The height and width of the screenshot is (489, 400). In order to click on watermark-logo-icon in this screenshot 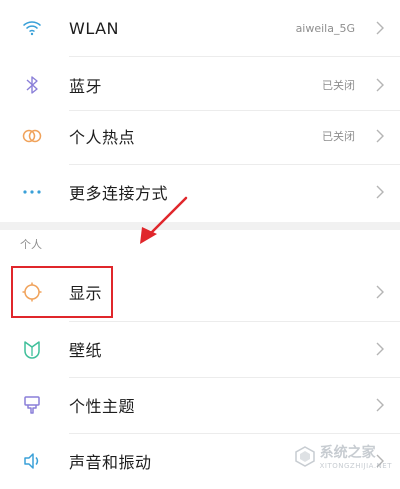, I will do `click(304, 456)`.